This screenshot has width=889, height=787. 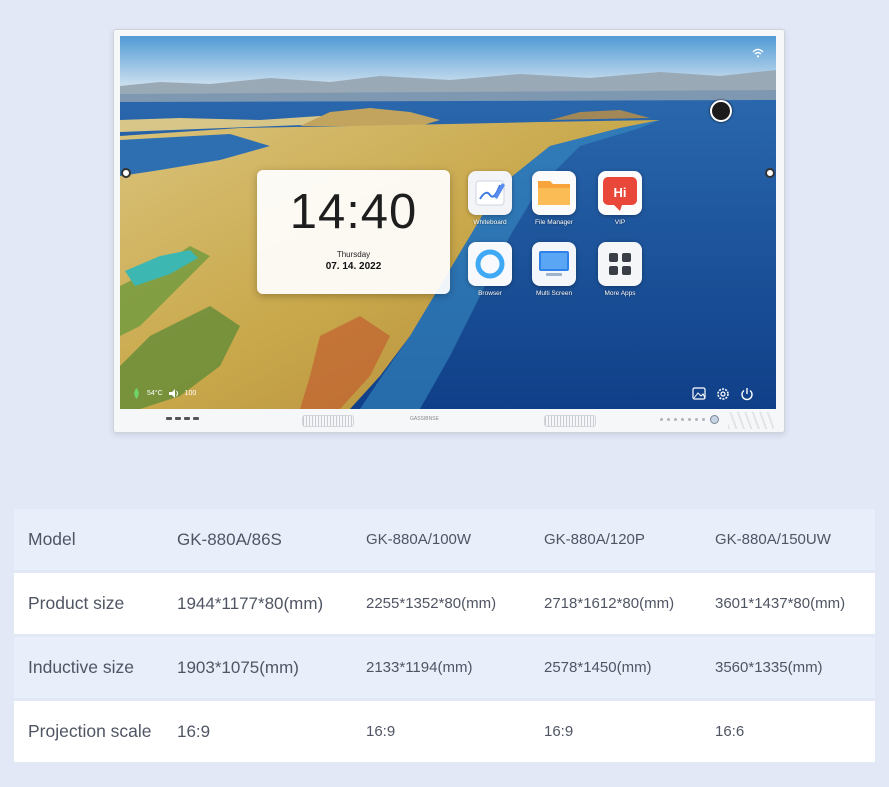 I want to click on row-label: Product size, so click(x=95, y=603).